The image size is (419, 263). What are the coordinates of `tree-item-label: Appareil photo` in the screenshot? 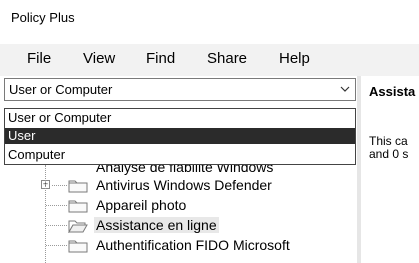 It's located at (141, 205).